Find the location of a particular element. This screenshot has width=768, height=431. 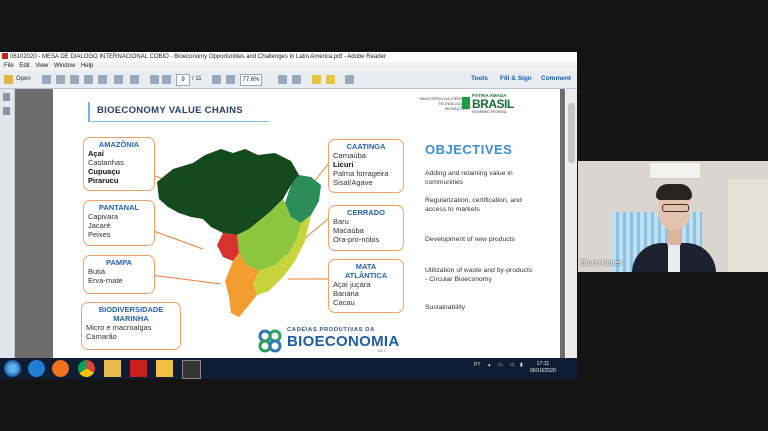

pages-icon is located at coordinates (6, 97).